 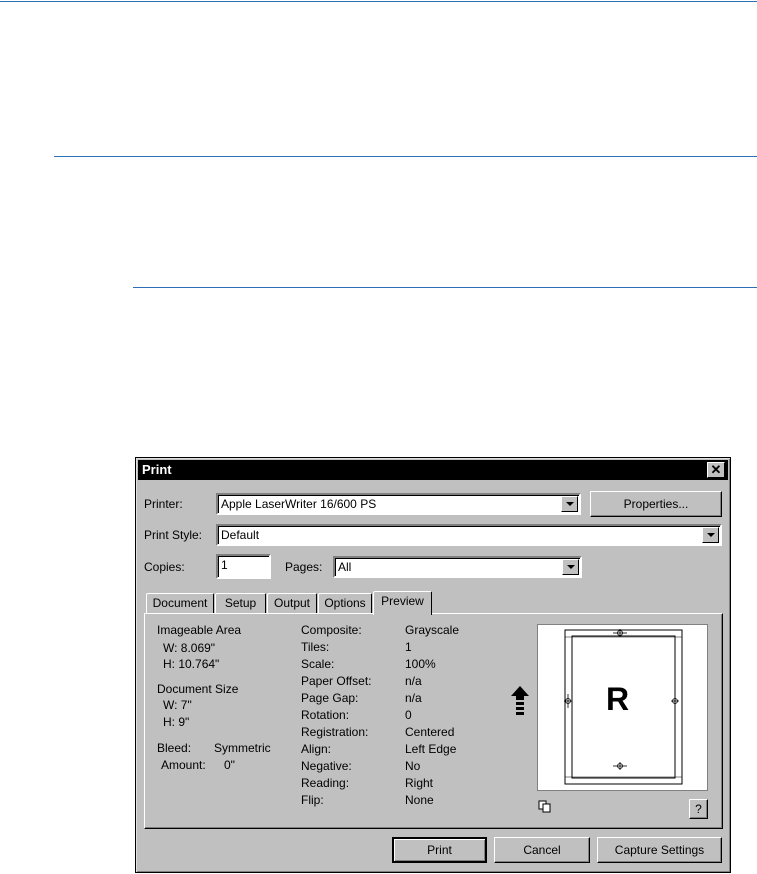 I want to click on setting-label: Rotation:, so click(x=325, y=715).